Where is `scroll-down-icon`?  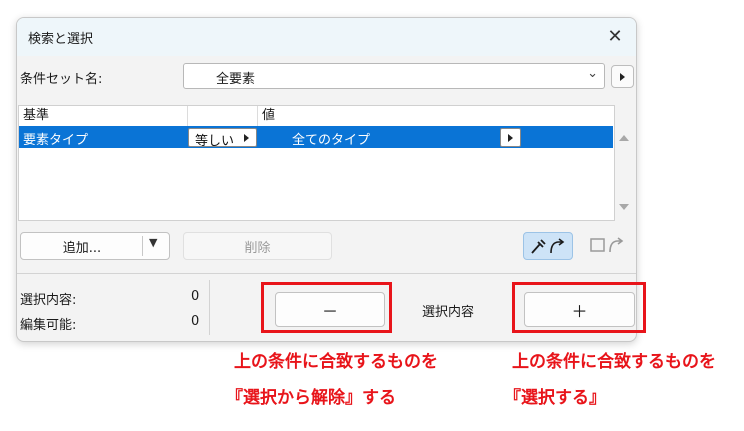
scroll-down-icon is located at coordinates (624, 207).